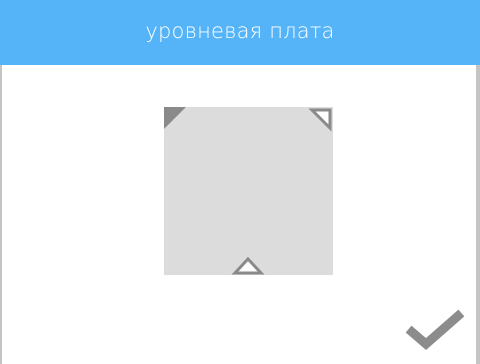 This screenshot has height=364, width=480. I want to click on page-title: уровневая плата, so click(240, 30).